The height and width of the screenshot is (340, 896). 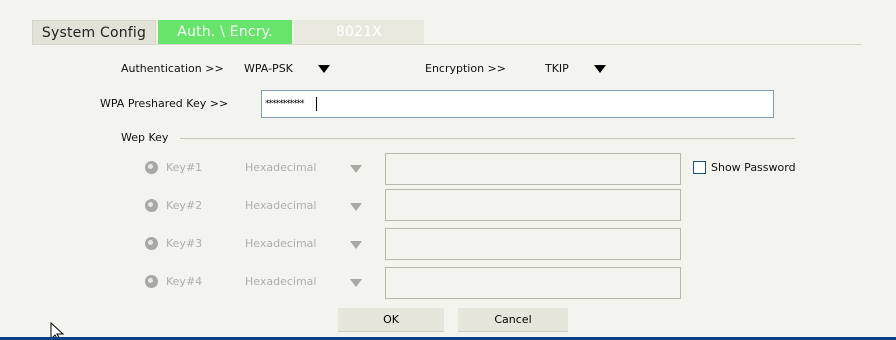 What do you see at coordinates (533, 244) in the screenshot?
I see `key3-input` at bounding box center [533, 244].